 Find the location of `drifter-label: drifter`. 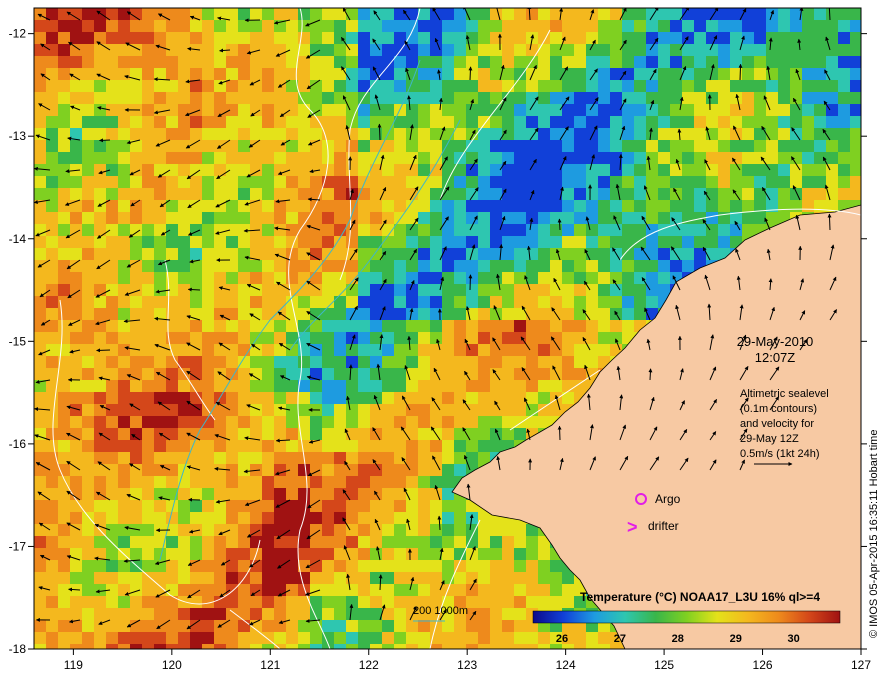

drifter-label: drifter is located at coordinates (663, 526).